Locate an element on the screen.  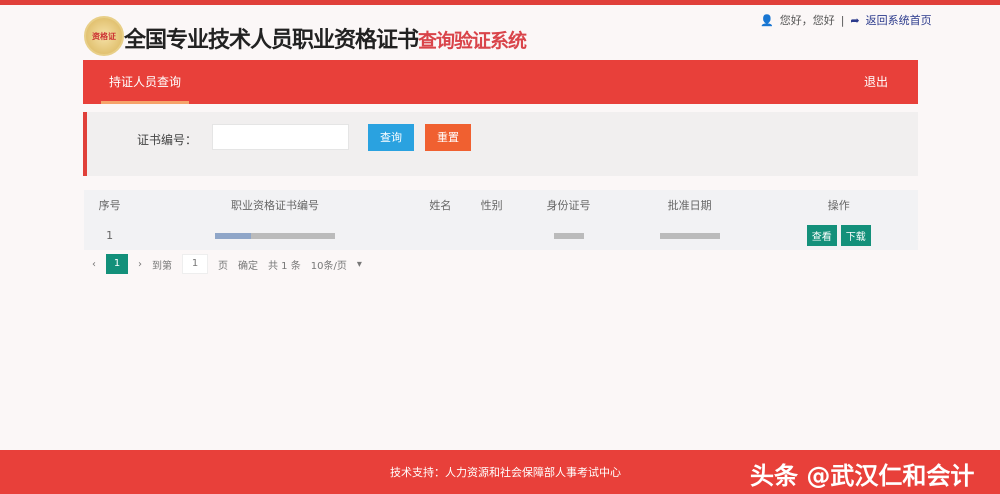
view-button: 查看 is located at coordinates (821, 235).